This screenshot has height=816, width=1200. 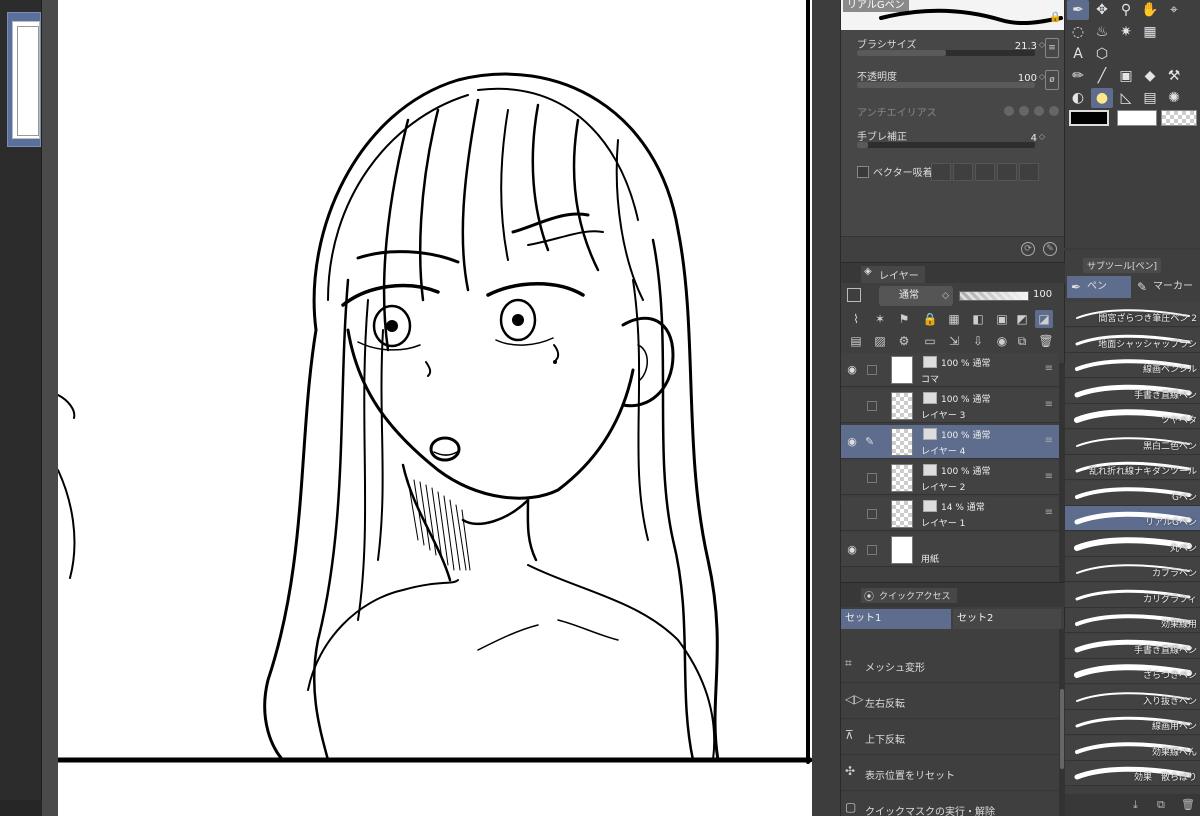 I want to click on new-raster-icon: ▤, so click(x=856, y=341).